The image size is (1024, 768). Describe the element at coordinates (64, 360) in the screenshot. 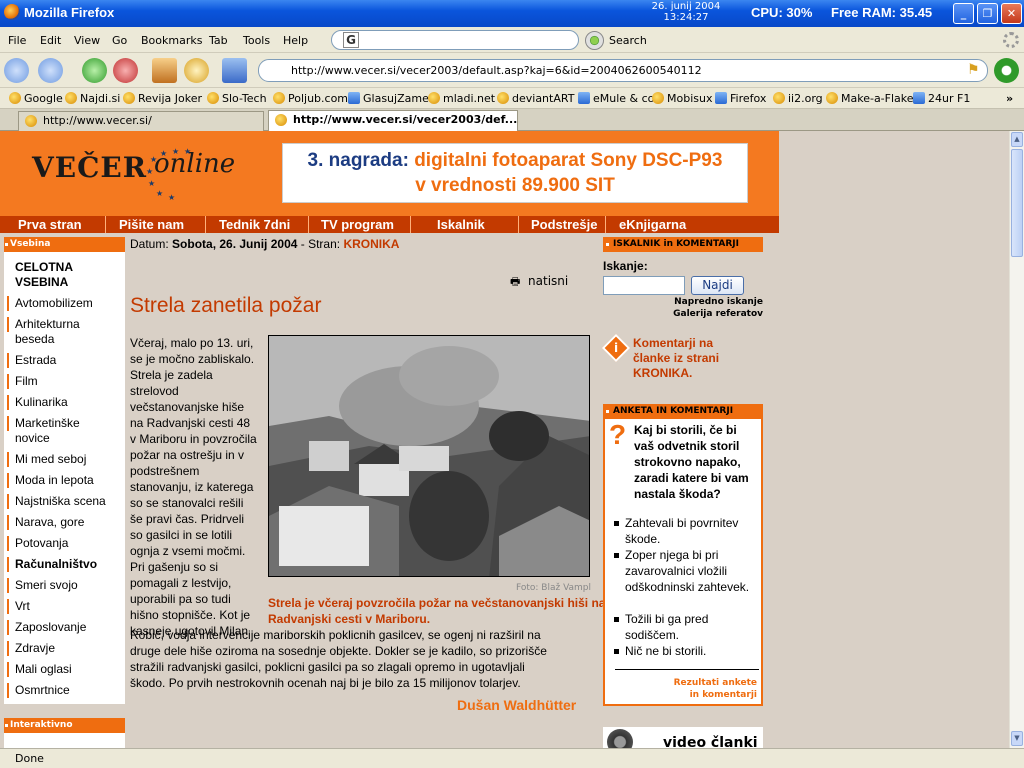

I see `sidebar-item: Estrada` at that location.